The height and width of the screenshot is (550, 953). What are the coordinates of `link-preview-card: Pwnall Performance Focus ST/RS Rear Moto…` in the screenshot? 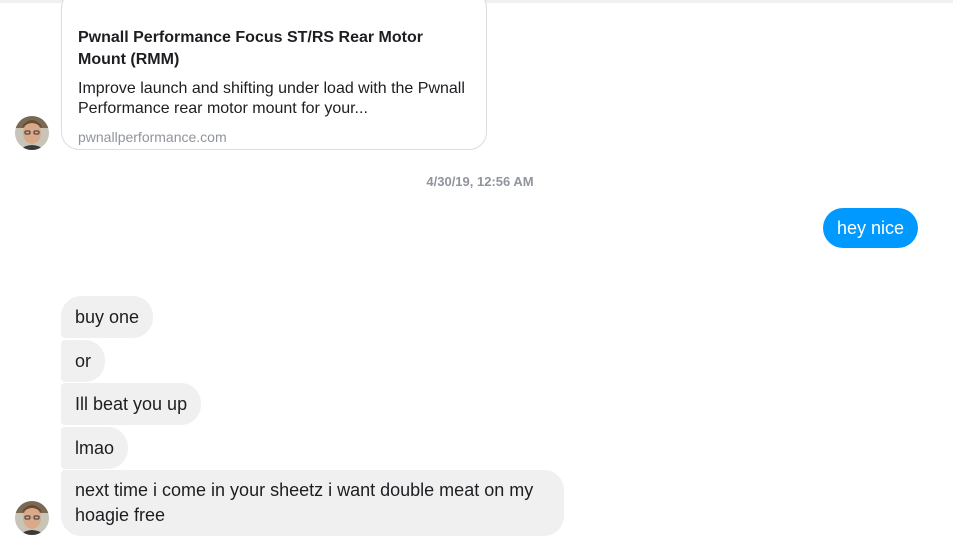 It's located at (274, 75).